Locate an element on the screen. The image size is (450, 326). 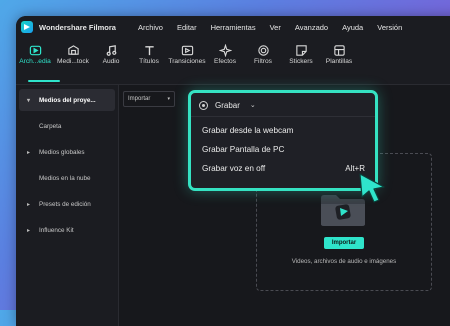
tab-filters: Filtros is located at coordinates (263, 51).